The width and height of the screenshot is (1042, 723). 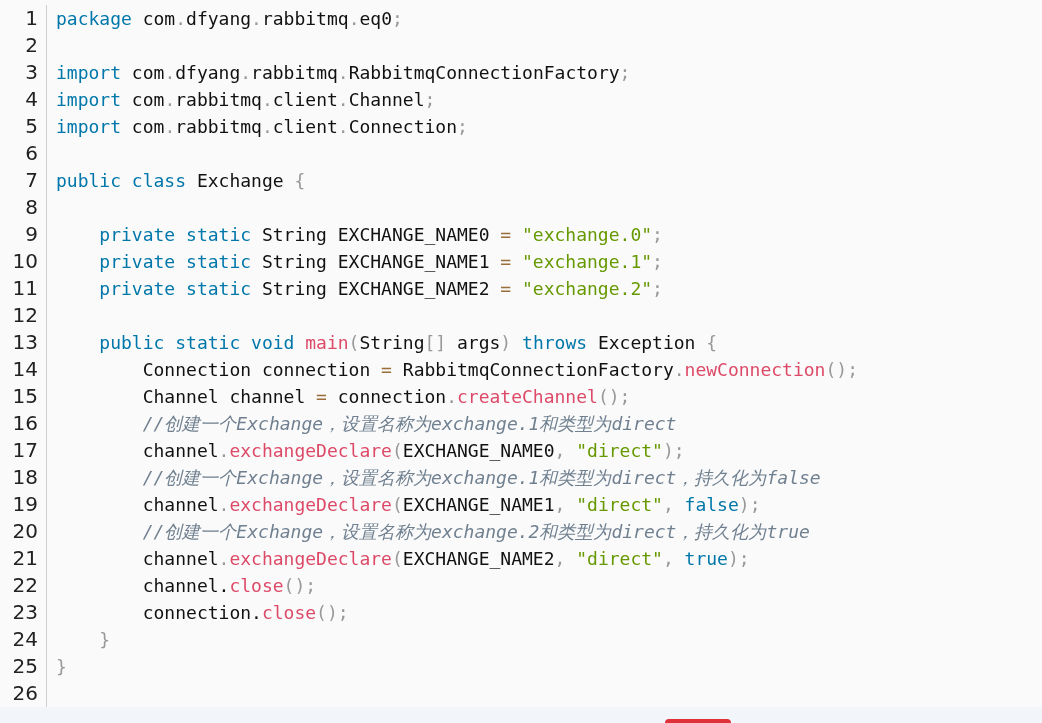 I want to click on line-number: 18, so click(x=25, y=477).